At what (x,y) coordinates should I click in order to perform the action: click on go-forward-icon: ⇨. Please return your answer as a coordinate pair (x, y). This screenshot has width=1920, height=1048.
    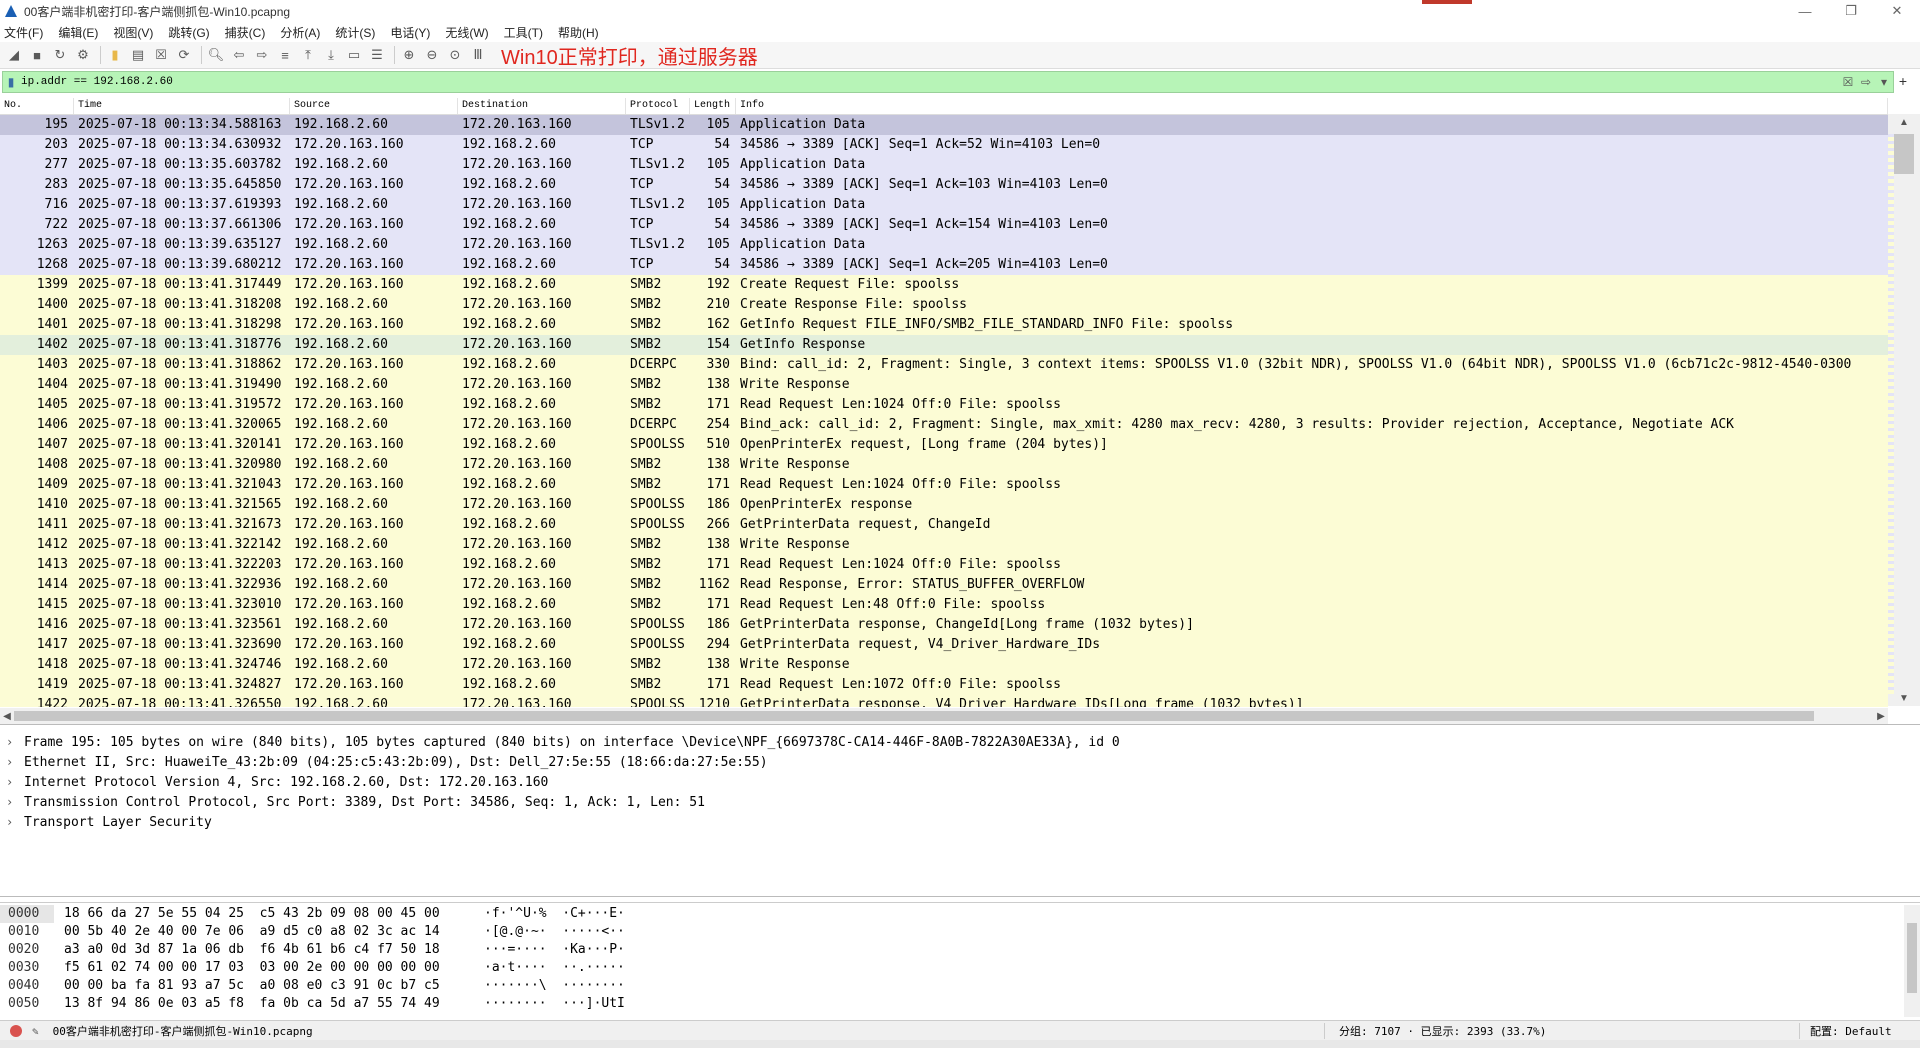
    Looking at the image, I should click on (262, 55).